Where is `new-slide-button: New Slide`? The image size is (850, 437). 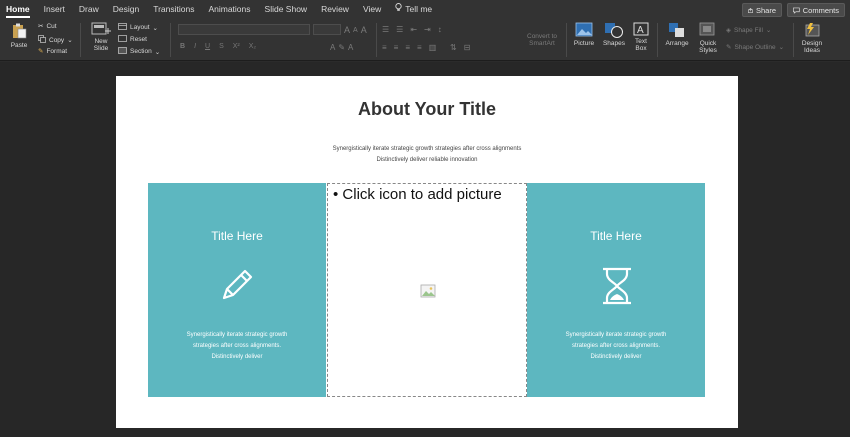
new-slide-button: New Slide is located at coordinates (101, 37).